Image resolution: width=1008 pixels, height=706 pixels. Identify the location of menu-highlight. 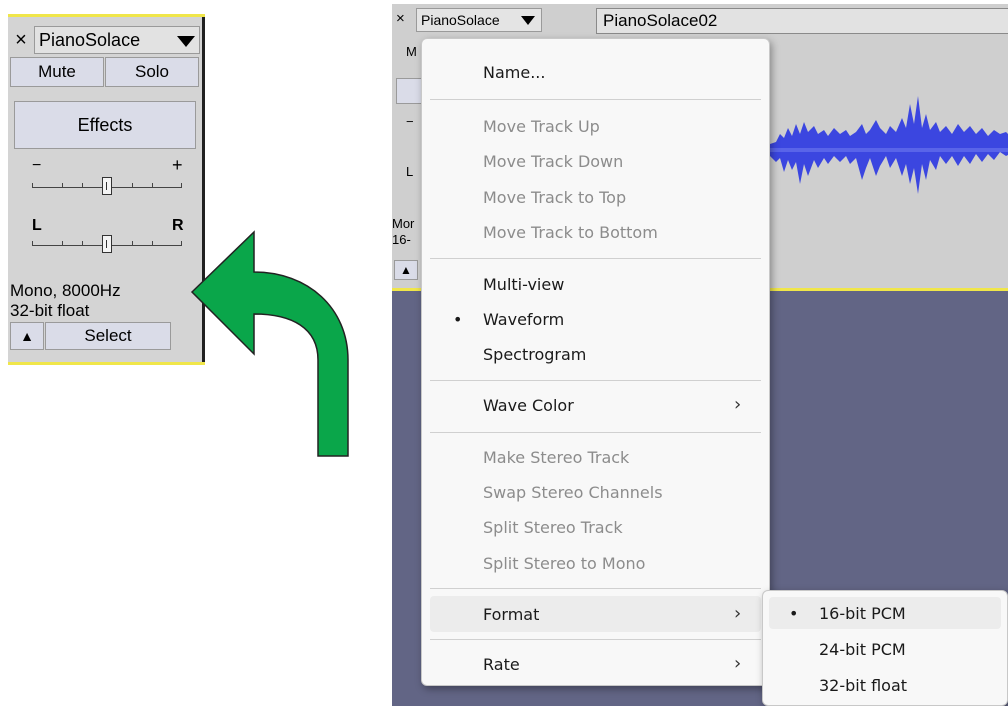
(595, 614).